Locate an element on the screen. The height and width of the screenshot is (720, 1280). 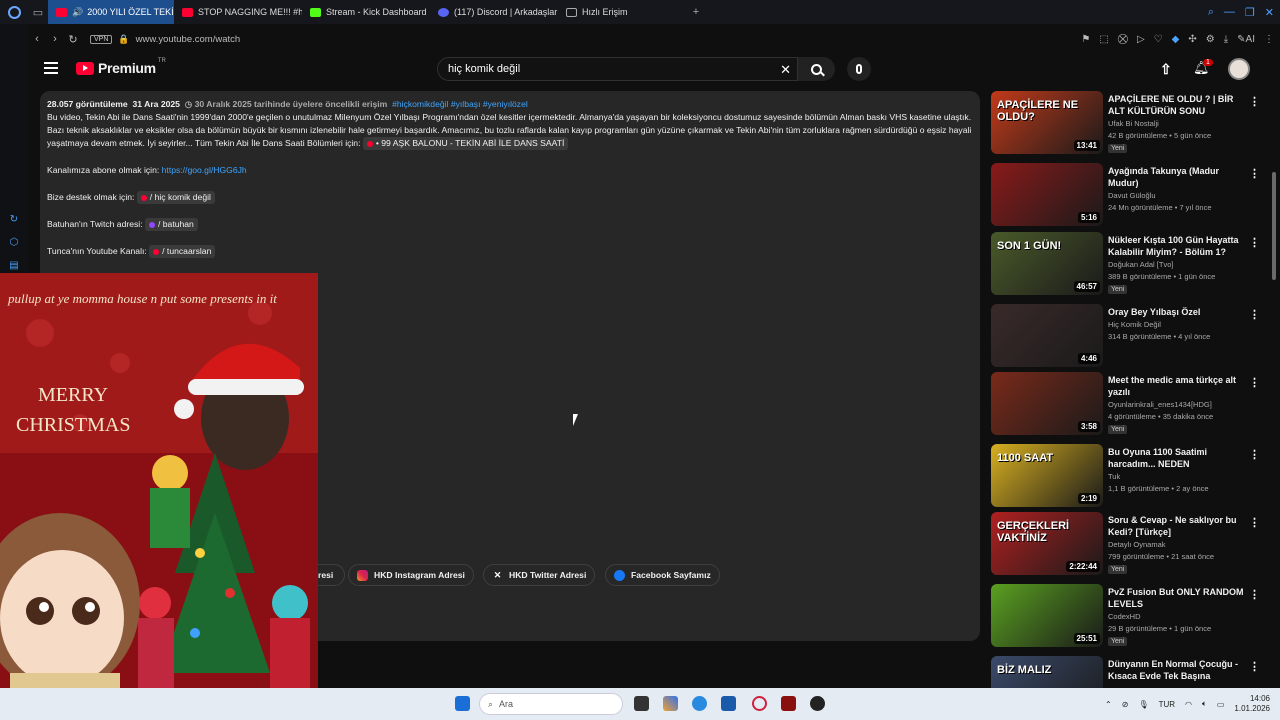
youtube-logo: Premium TR is located at coordinates (121, 67).